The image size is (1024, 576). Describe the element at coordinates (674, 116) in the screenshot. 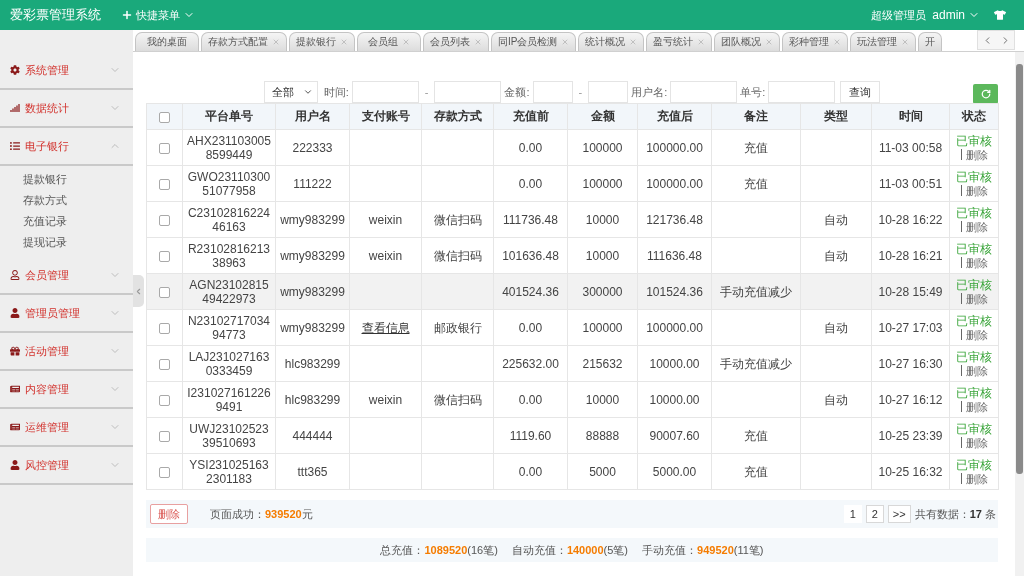

I see `column-header: 充值后` at that location.